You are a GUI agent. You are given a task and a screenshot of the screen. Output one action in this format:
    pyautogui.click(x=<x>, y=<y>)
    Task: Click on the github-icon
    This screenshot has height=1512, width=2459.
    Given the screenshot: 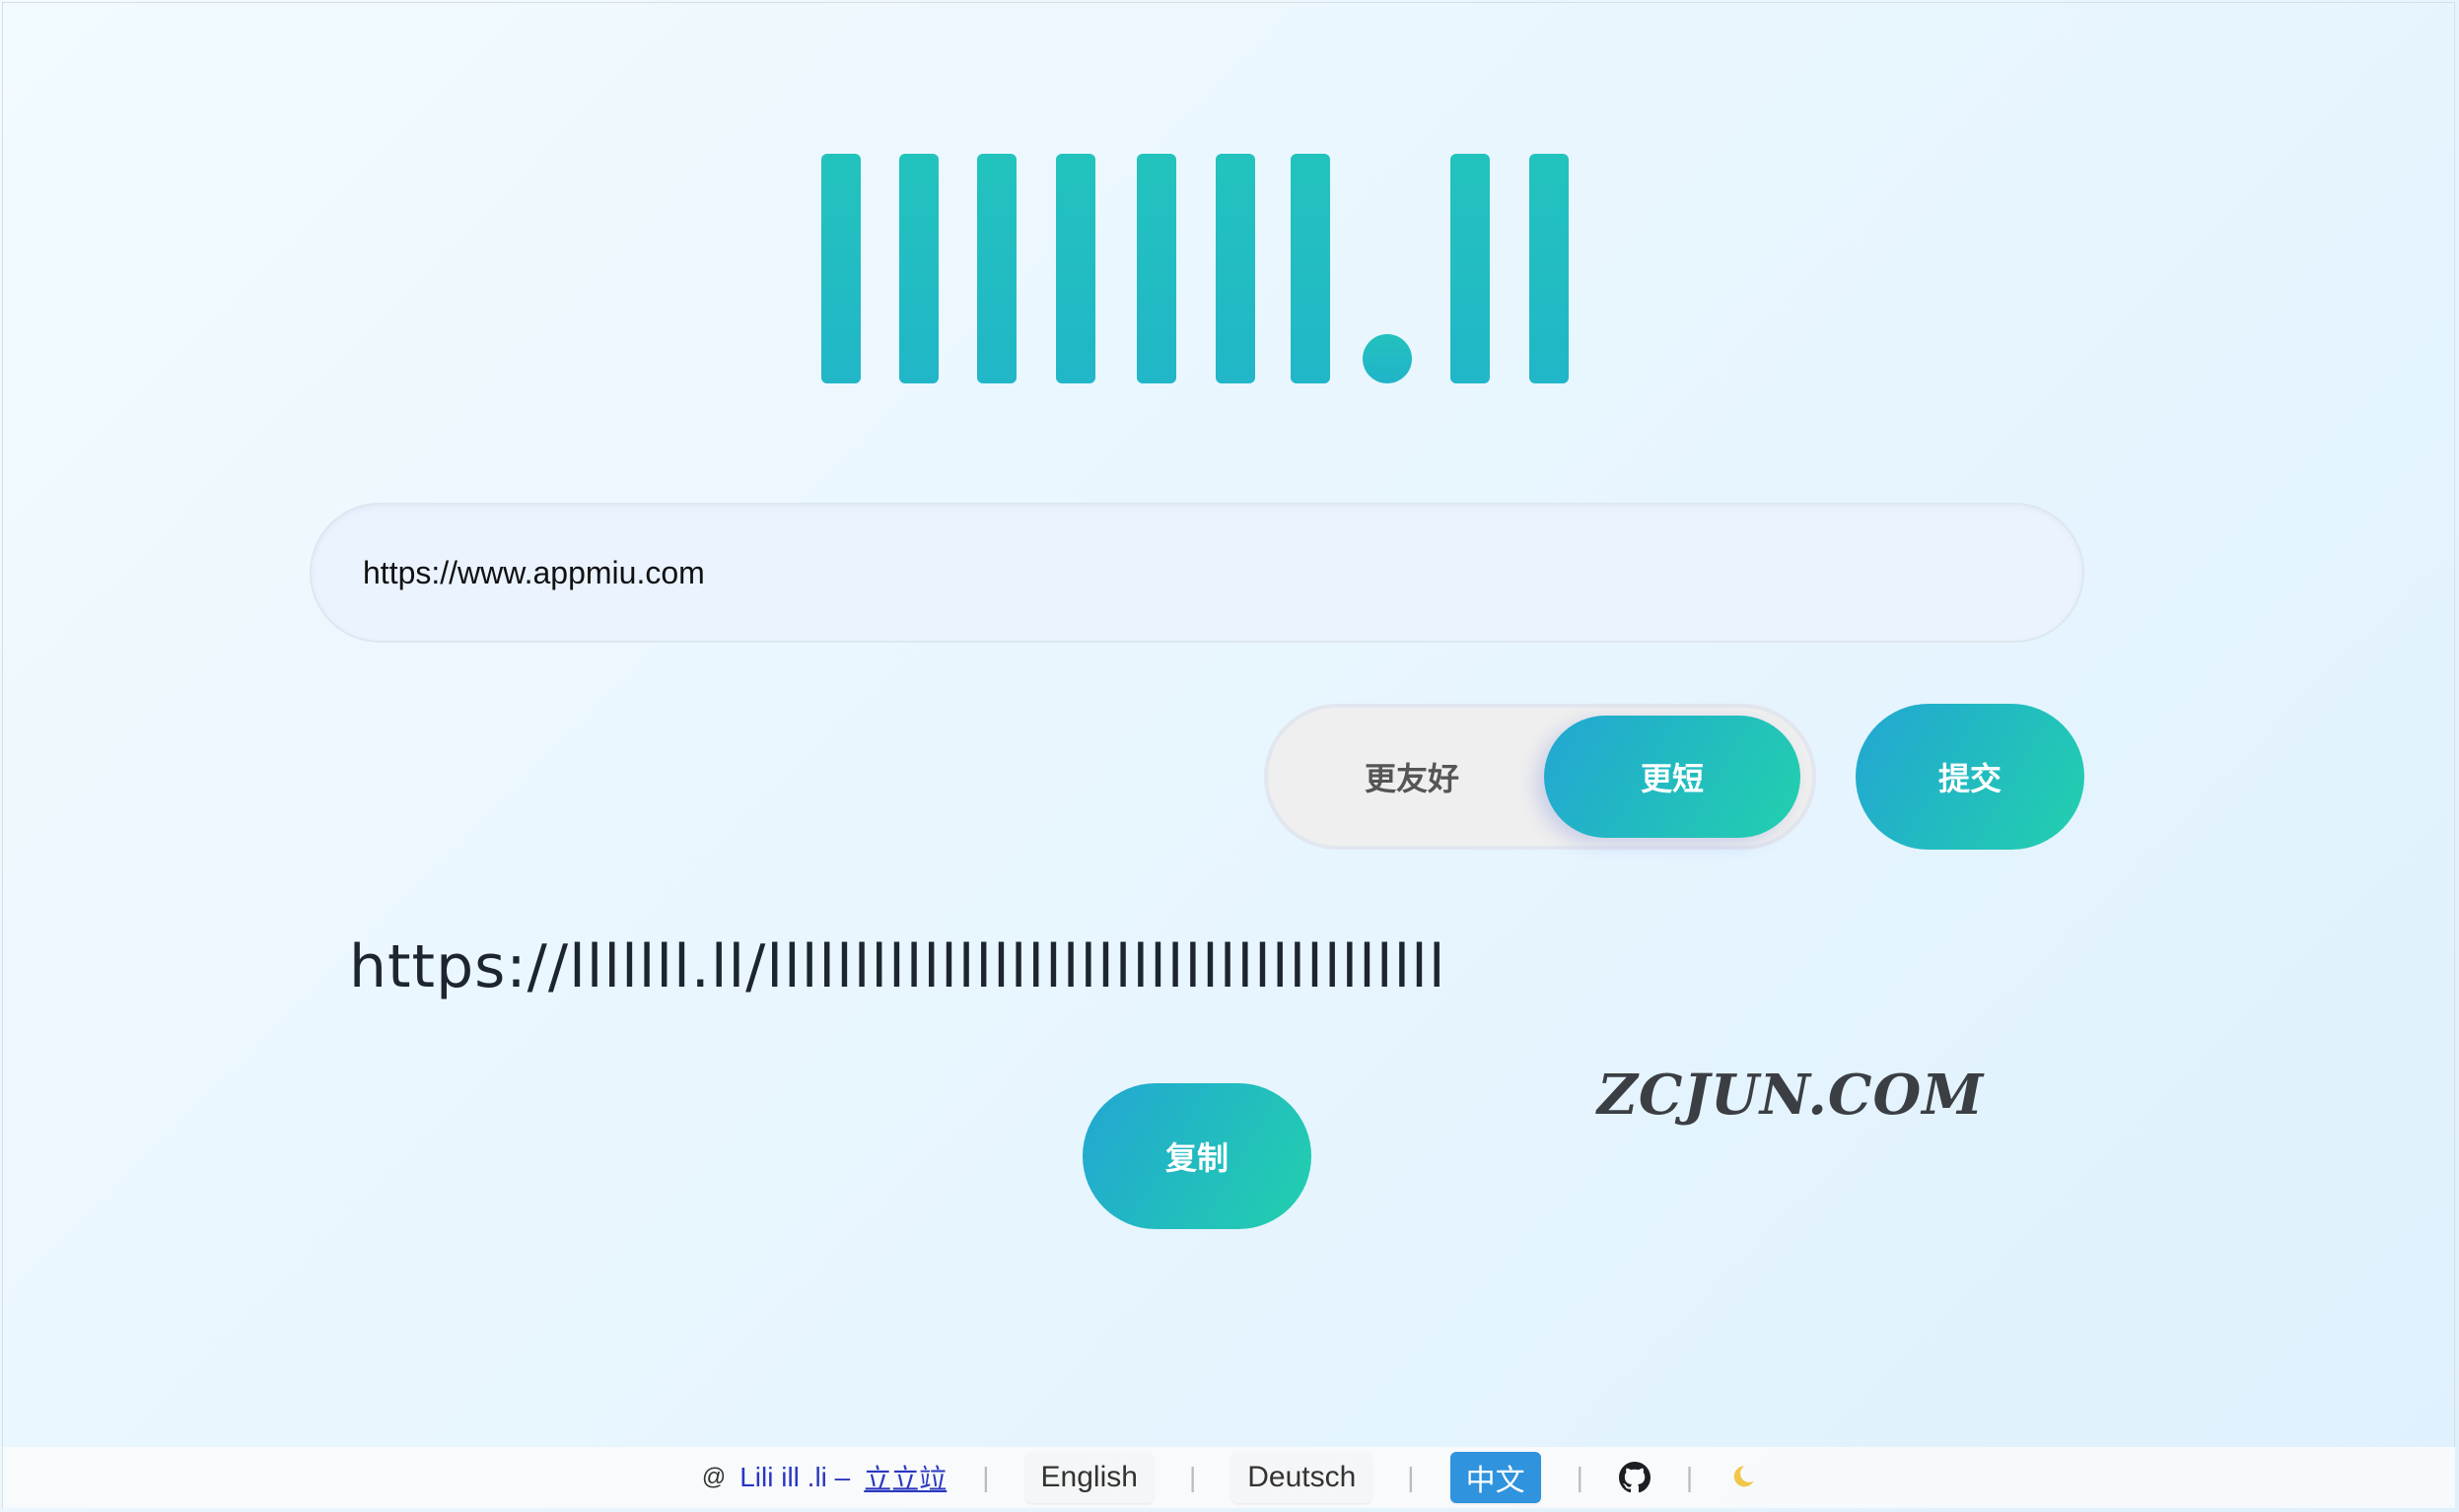 What is the action you would take?
    pyautogui.click(x=1635, y=1477)
    